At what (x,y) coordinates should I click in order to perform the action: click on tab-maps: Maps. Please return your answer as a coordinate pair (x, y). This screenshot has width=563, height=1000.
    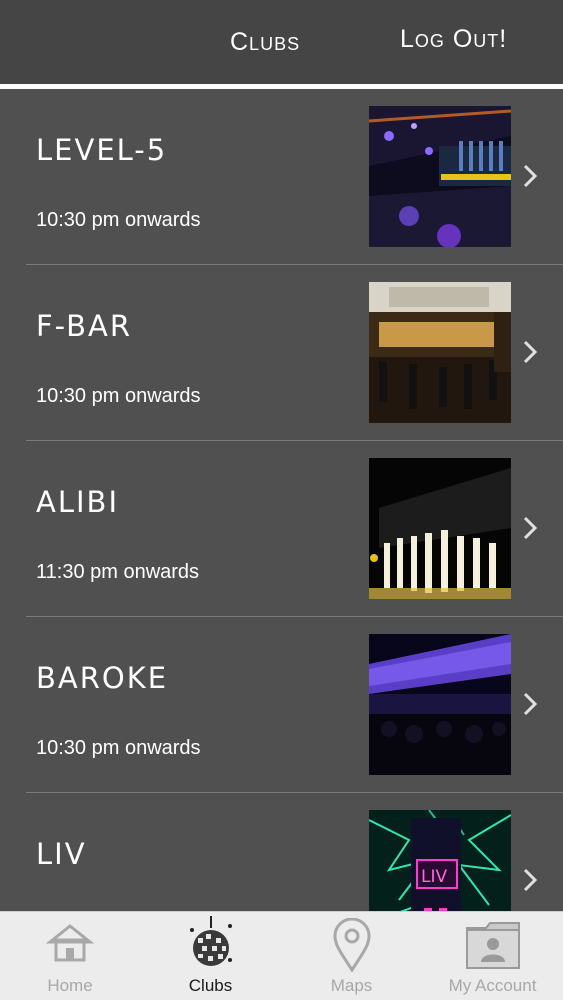
    Looking at the image, I should click on (351, 956).